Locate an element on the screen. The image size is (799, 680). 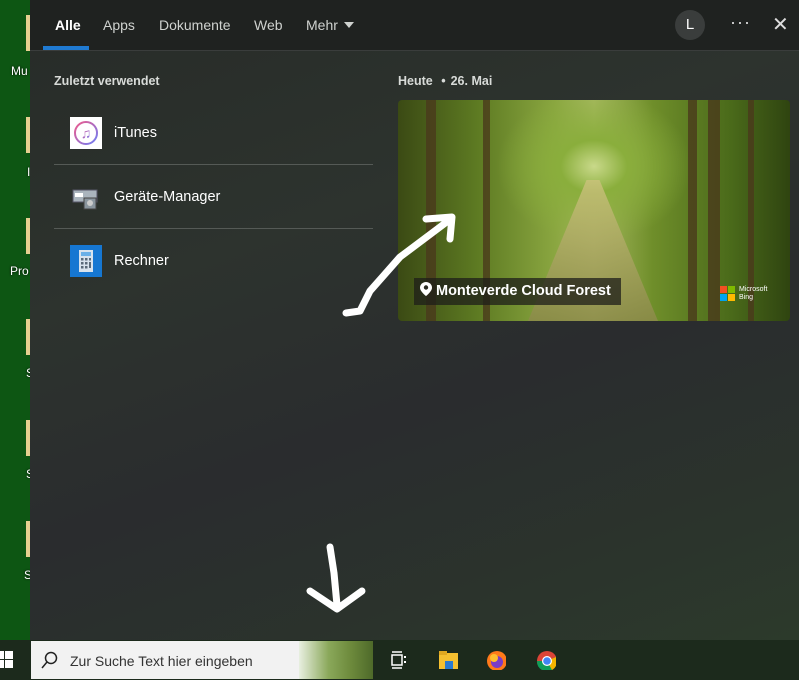
taskbar: Zur Suche Text hier eingeben is located at coordinates (399, 660).